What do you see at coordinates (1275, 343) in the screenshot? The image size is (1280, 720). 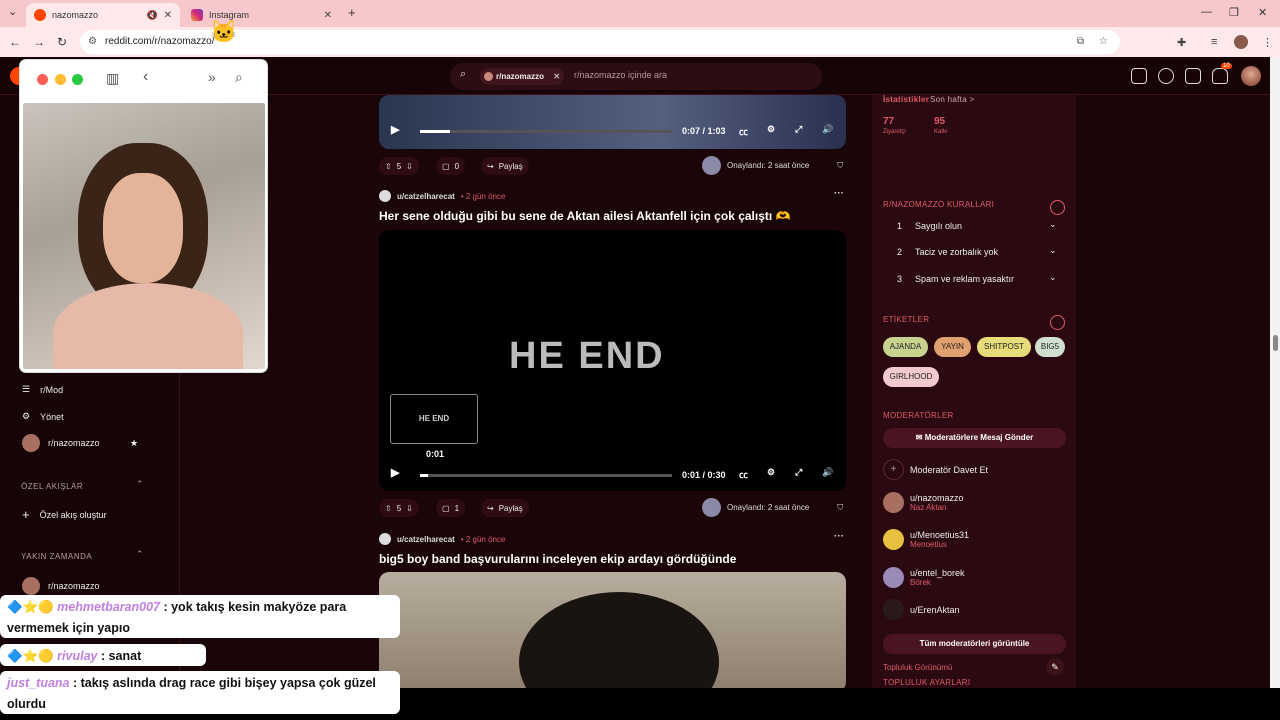 I see `scroll-thumb` at bounding box center [1275, 343].